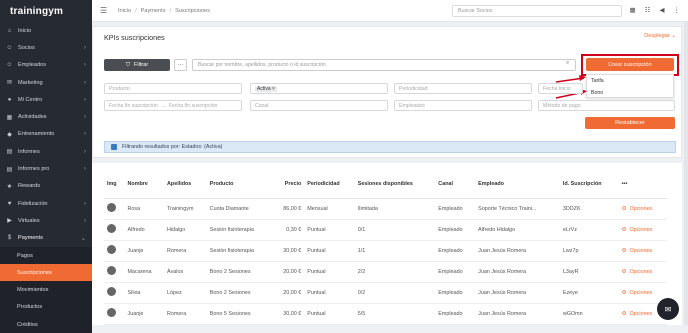 The width and height of the screenshot is (688, 333). I want to click on sidebar-item-label: Marketing, so click(30, 82).